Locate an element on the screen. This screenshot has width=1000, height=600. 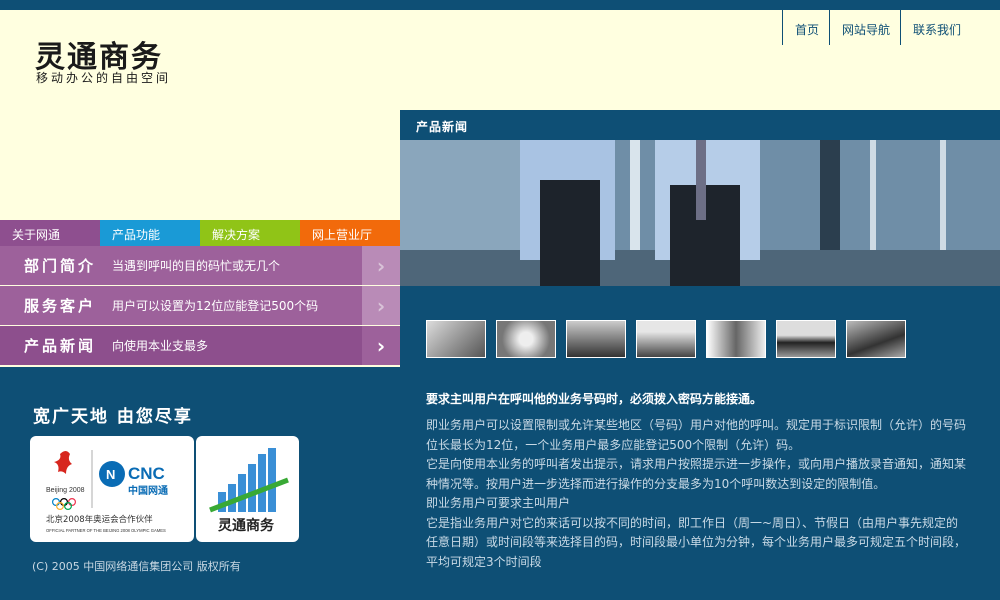
svg-text: 北京2008年奥运会合作伙伴 is located at coordinates (99, 519).